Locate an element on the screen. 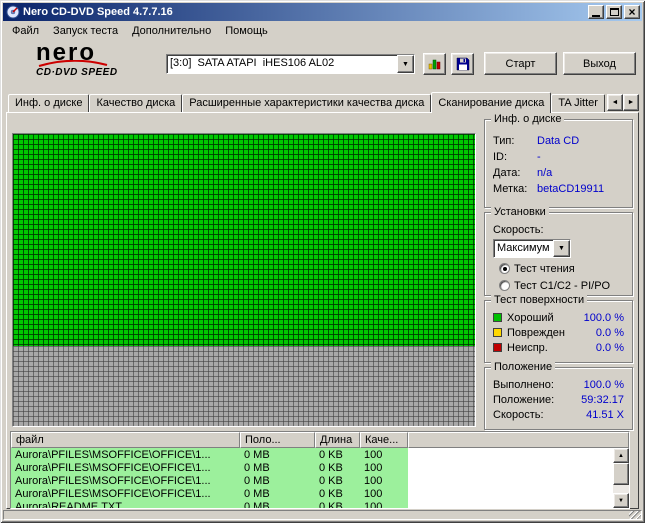 The width and height of the screenshot is (645, 523). radio-unselected-icon is located at coordinates (504, 285).